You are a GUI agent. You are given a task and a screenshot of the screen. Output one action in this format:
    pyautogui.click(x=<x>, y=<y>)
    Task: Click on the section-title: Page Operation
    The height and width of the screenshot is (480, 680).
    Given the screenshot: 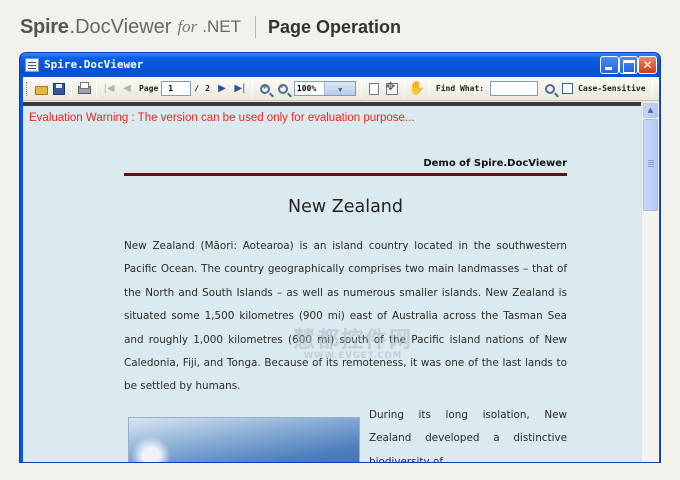 What is the action you would take?
    pyautogui.click(x=335, y=26)
    